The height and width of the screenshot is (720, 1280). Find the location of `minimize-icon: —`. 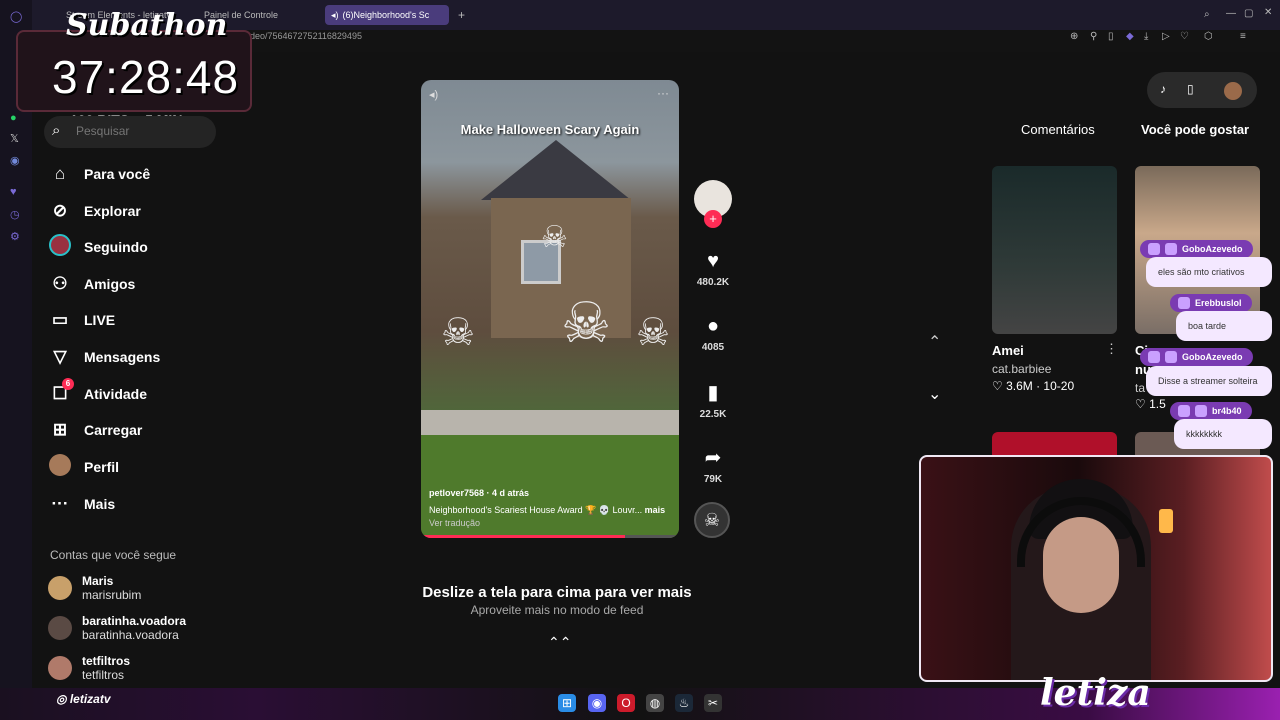

minimize-icon: — is located at coordinates (1231, 13).